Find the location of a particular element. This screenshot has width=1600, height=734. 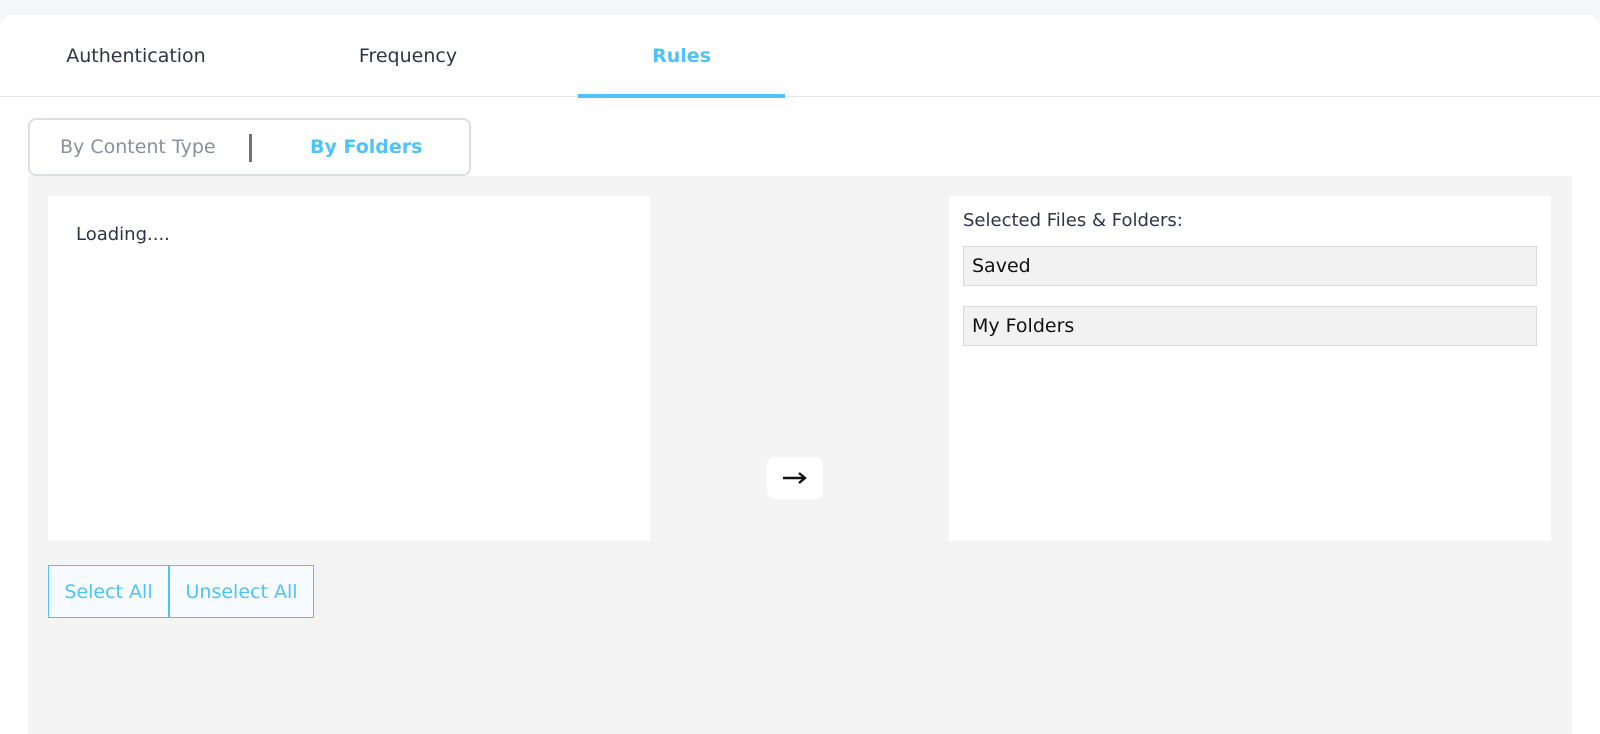

tab-label: Rules is located at coordinates (681, 56).